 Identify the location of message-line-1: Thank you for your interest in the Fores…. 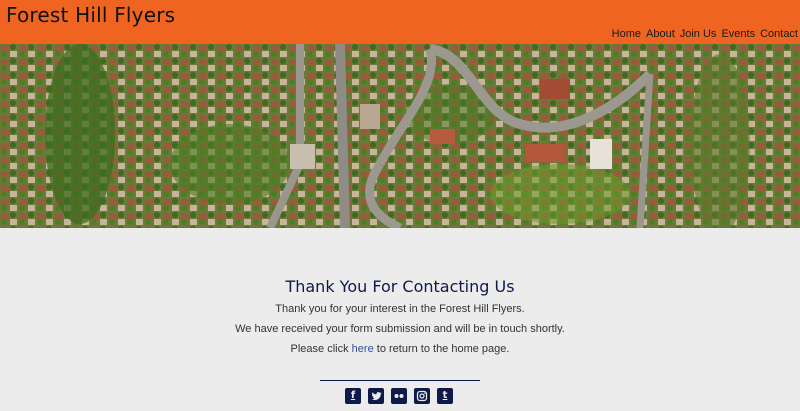
(400, 309).